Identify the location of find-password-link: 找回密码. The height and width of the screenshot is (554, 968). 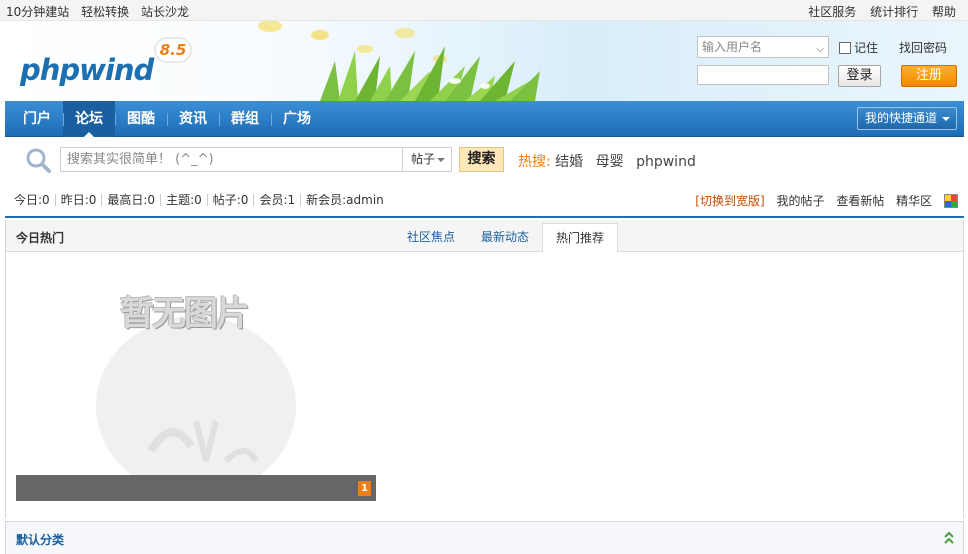
(923, 47).